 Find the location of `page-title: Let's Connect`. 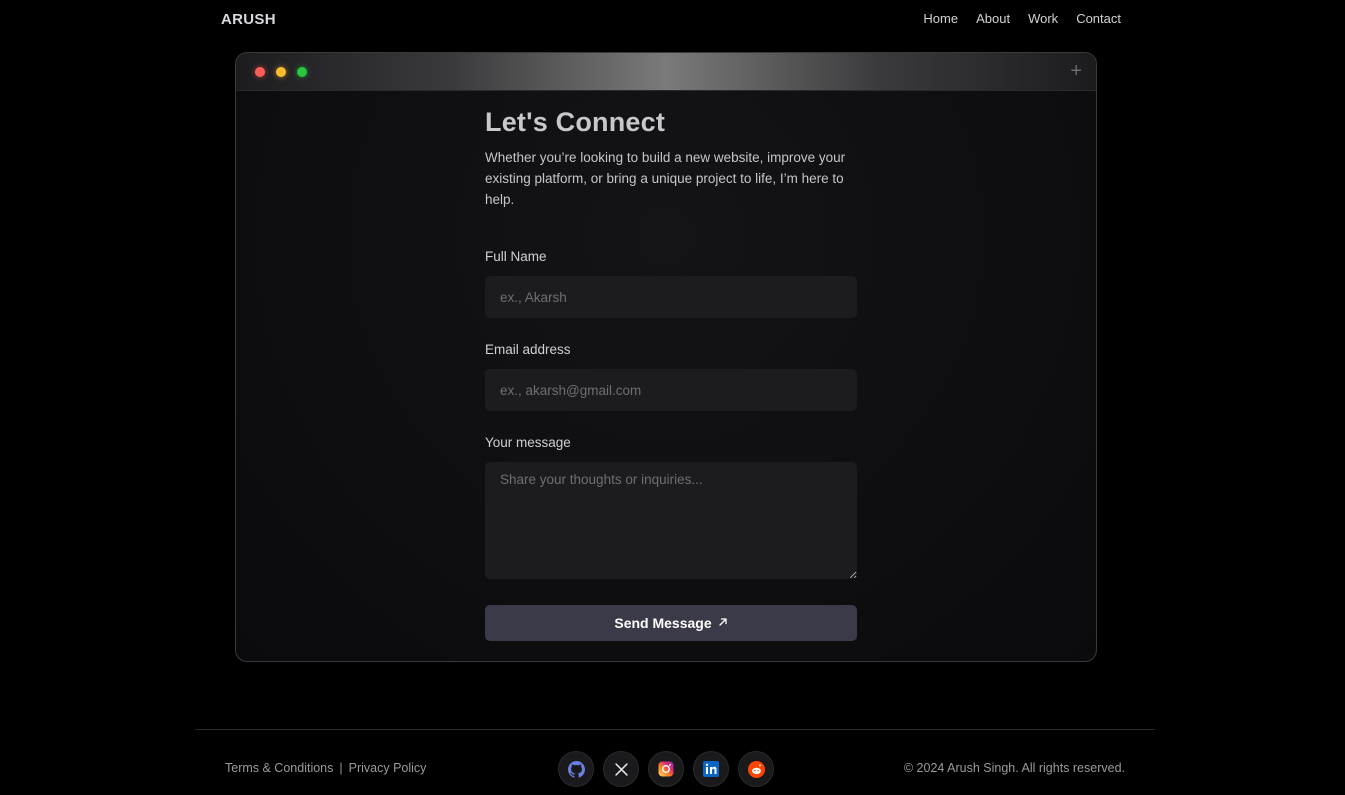

page-title: Let's Connect is located at coordinates (575, 122).